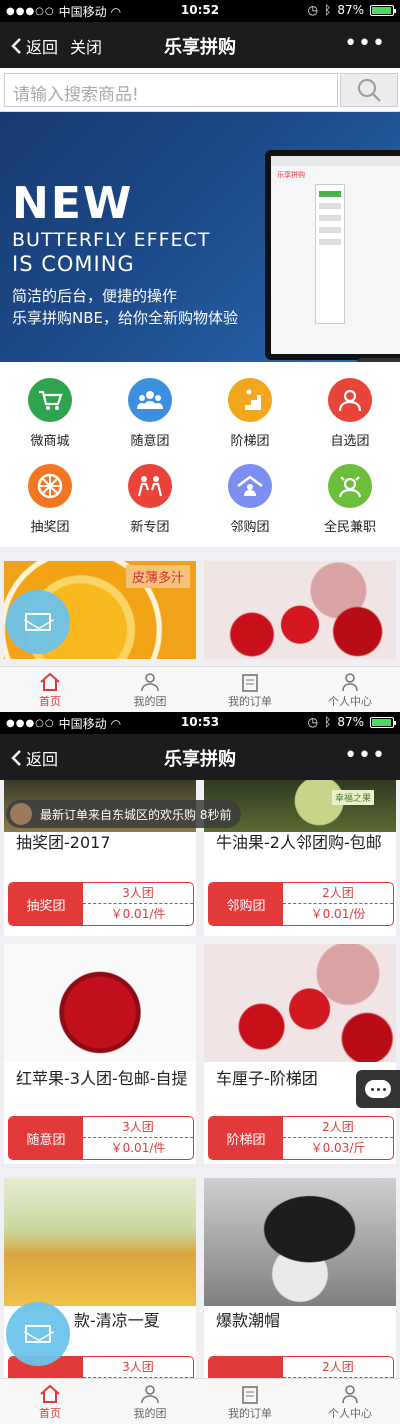 The image size is (400, 1424). Describe the element at coordinates (63, 842) in the screenshot. I see `product-name: 抽奖团-2017` at that location.